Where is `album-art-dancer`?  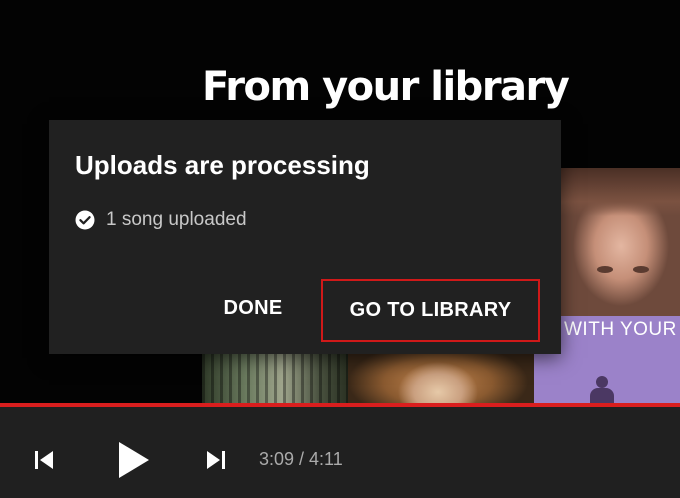 album-art-dancer is located at coordinates (275, 378).